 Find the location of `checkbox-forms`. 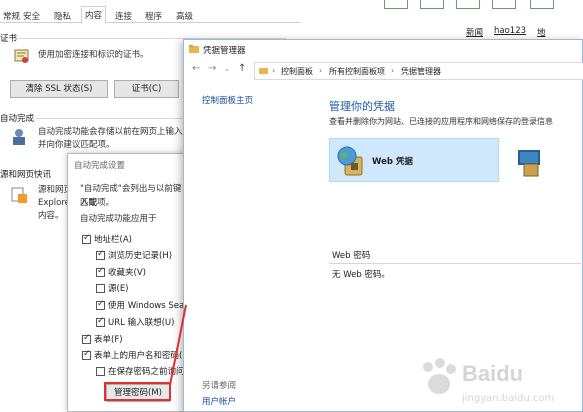

checkbox-forms is located at coordinates (86, 338).